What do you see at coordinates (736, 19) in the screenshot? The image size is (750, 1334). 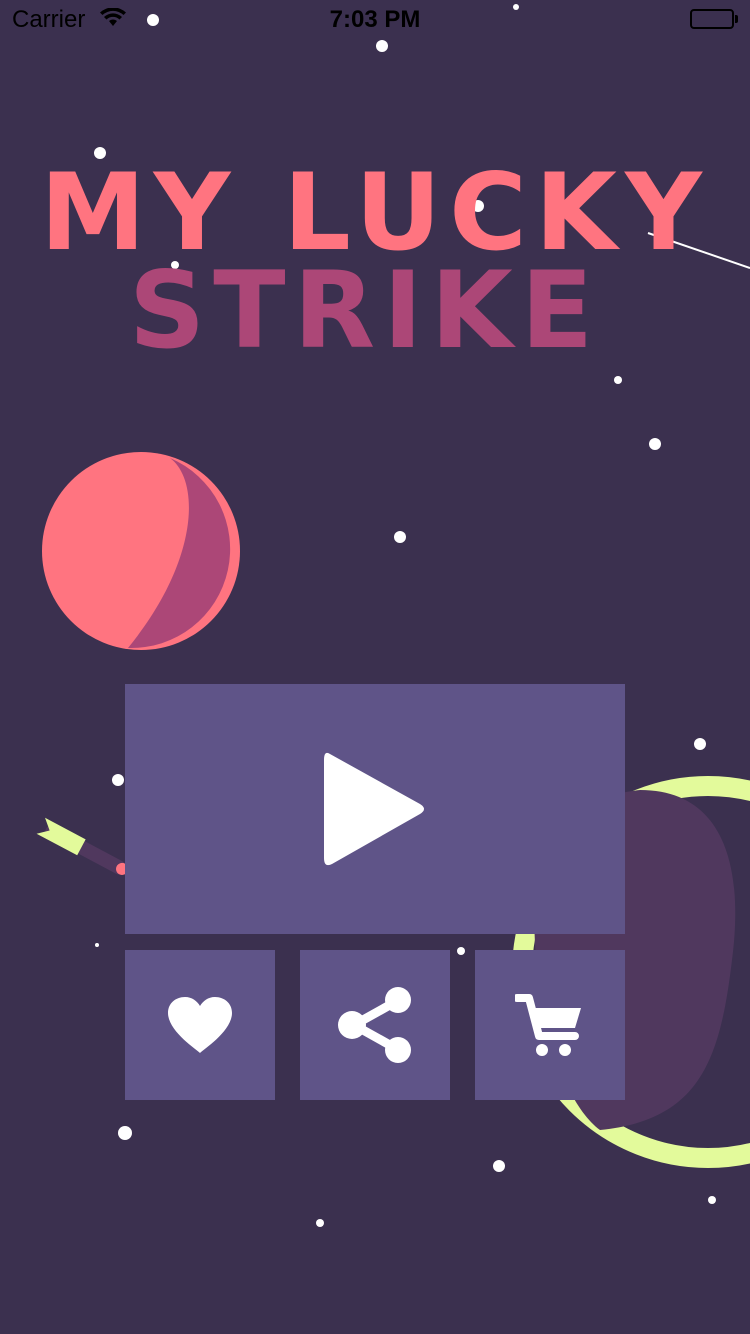 I see `battery-tip` at bounding box center [736, 19].